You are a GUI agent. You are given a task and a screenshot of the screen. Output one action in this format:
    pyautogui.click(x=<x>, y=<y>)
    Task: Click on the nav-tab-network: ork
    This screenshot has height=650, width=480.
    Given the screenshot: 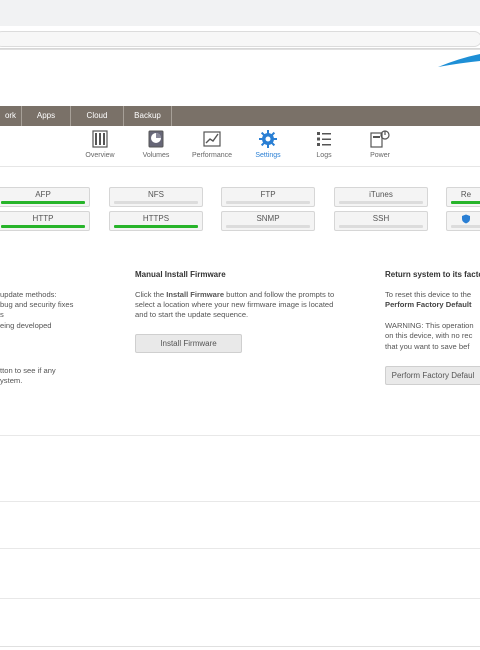 What is the action you would take?
    pyautogui.click(x=11, y=116)
    